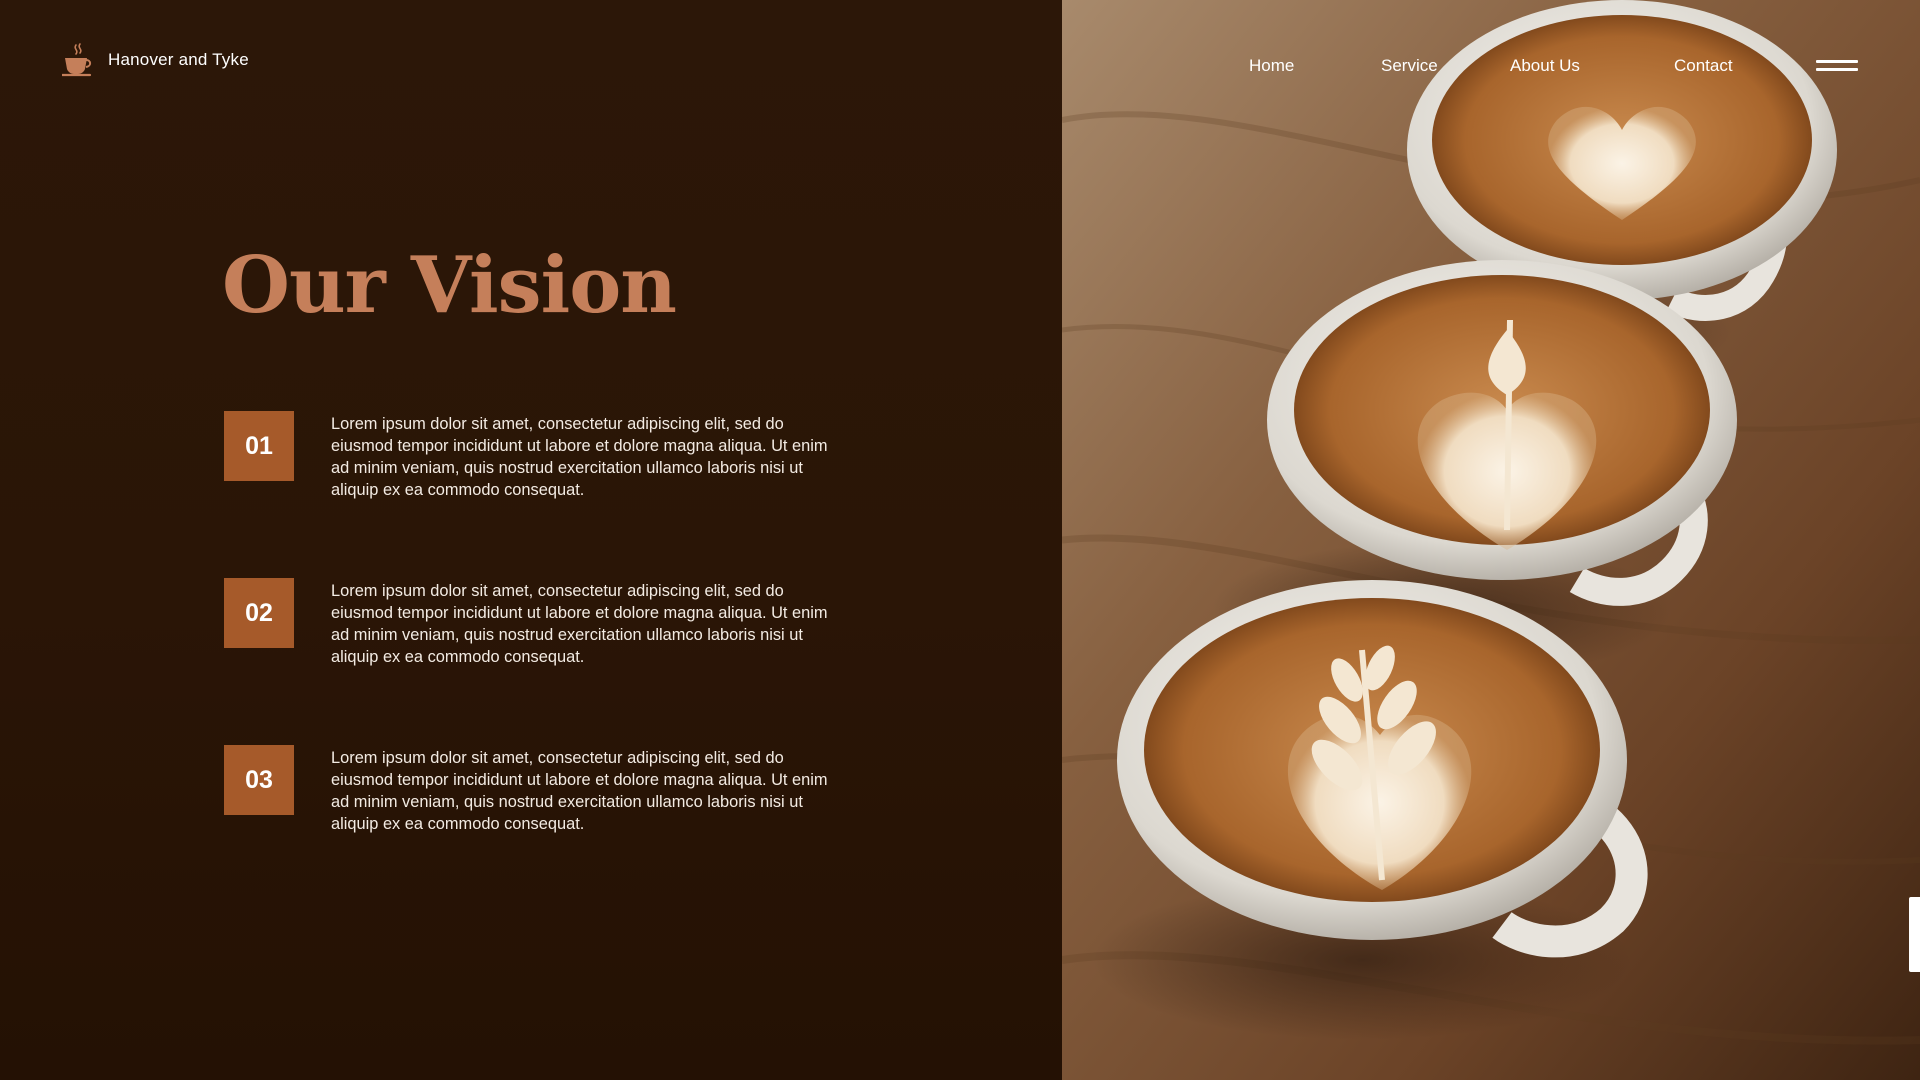 The height and width of the screenshot is (1080, 1920). What do you see at coordinates (259, 780) in the screenshot?
I see `item-number-badge: 03` at bounding box center [259, 780].